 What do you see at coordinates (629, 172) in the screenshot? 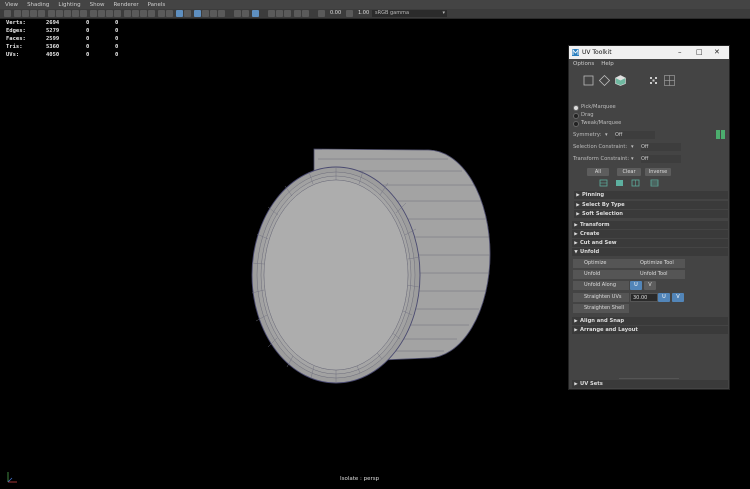
I see `select-clear-button: Clear` at bounding box center [629, 172].